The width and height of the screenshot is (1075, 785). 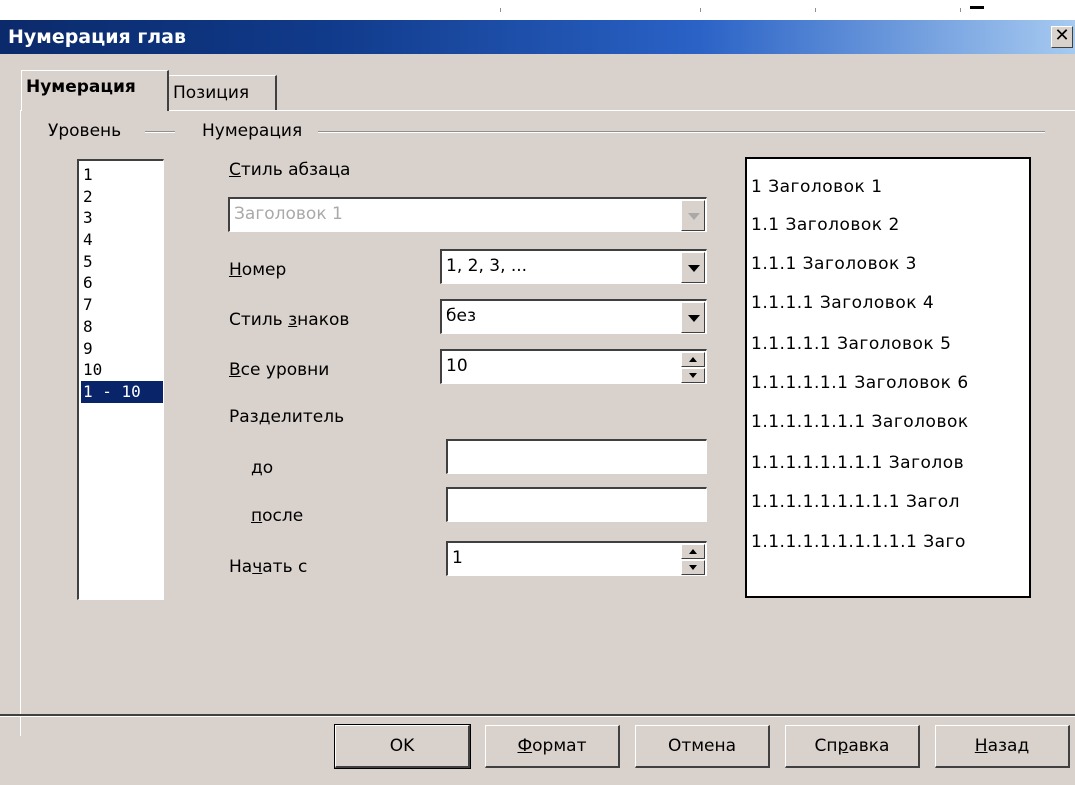 What do you see at coordinates (122, 240) in the screenshot?
I see `level-item: 4` at bounding box center [122, 240].